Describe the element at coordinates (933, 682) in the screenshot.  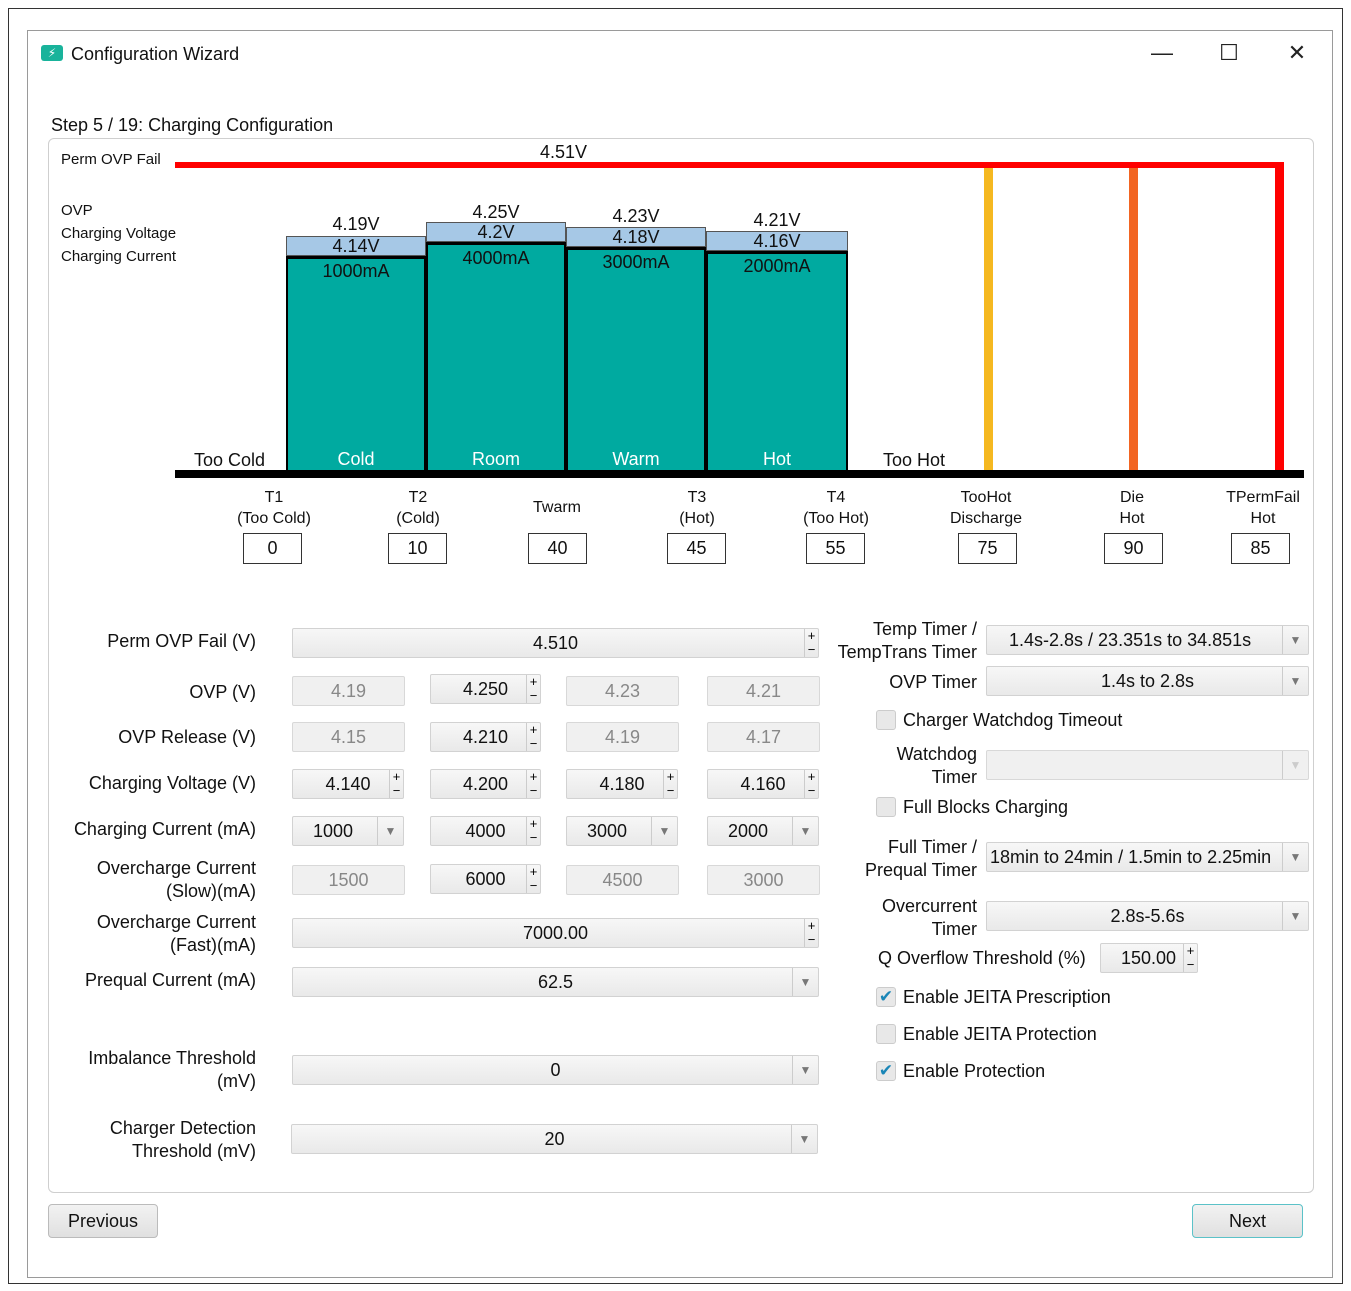
I see `ovp-timer-label: OVP Timer` at that location.